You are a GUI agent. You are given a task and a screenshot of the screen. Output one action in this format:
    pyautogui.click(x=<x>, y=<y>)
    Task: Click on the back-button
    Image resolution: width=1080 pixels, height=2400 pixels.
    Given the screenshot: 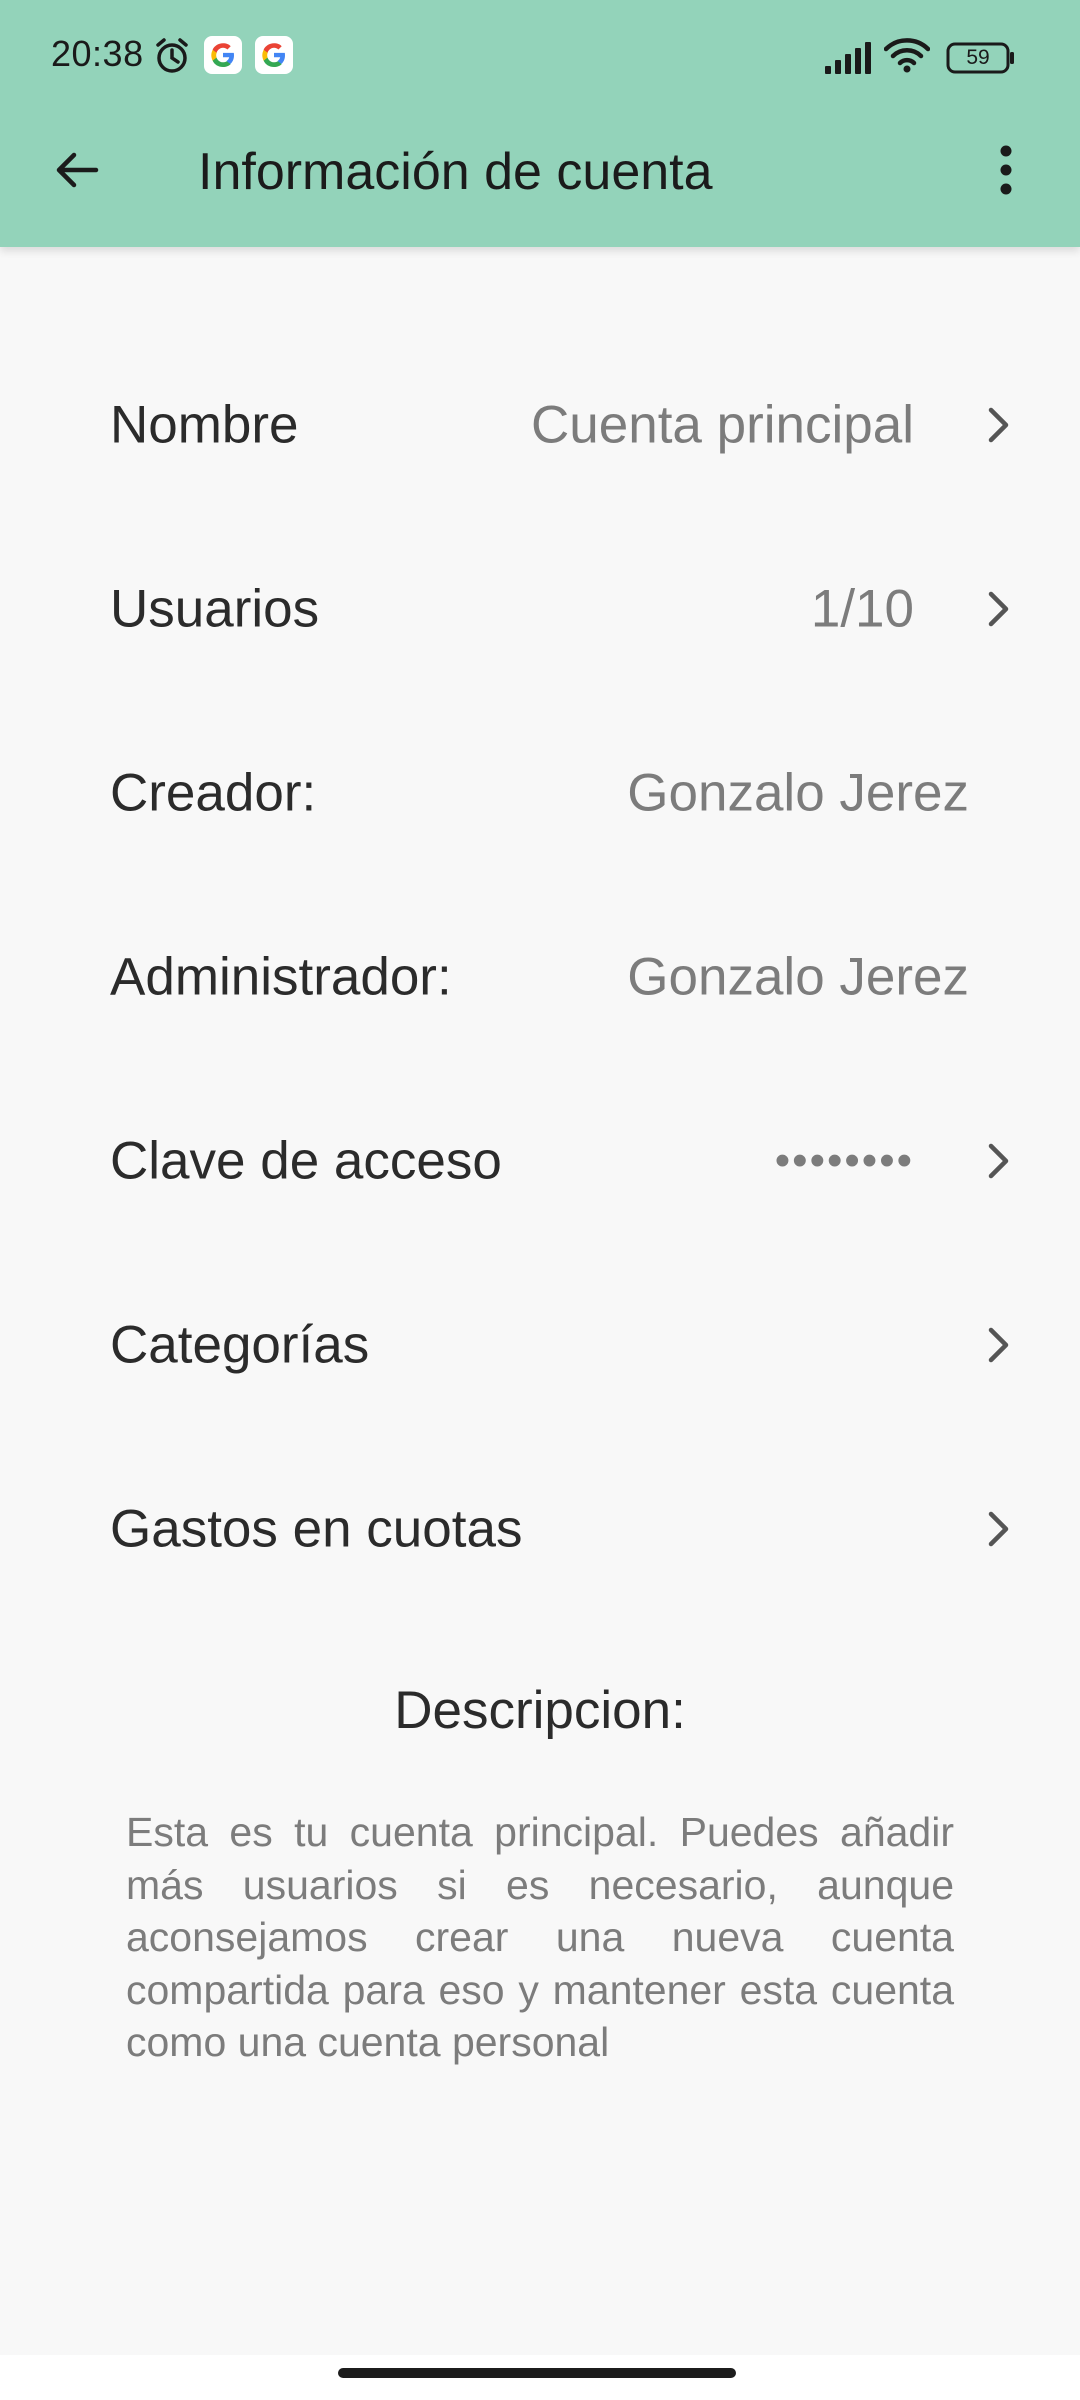 What is the action you would take?
    pyautogui.click(x=77, y=172)
    